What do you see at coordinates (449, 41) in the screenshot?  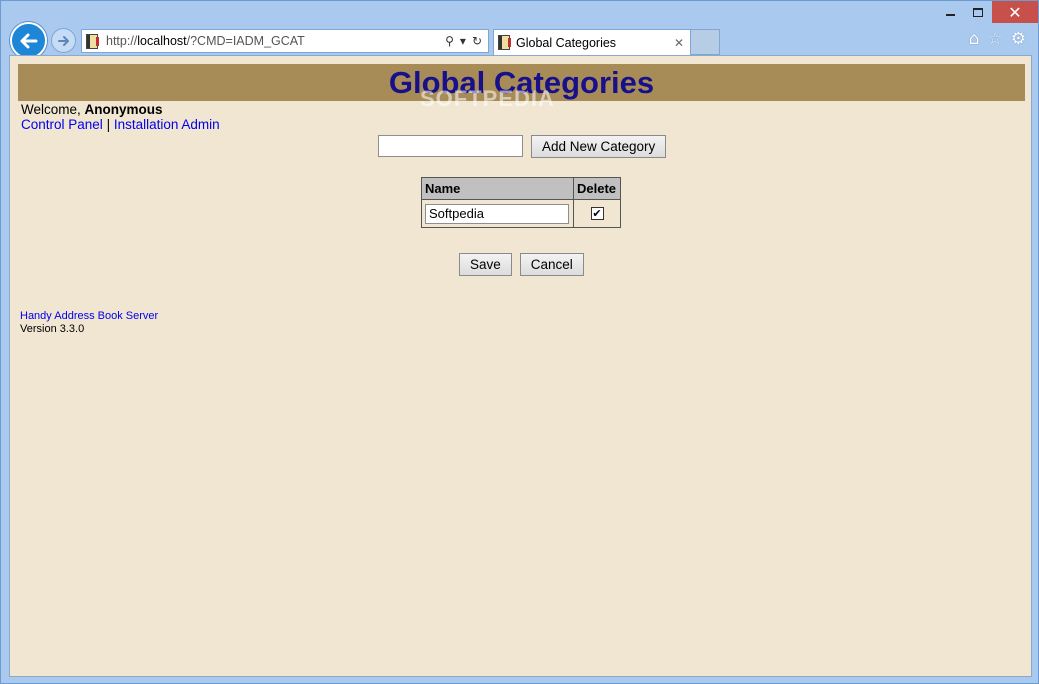 I see `search-icon: ⚲` at bounding box center [449, 41].